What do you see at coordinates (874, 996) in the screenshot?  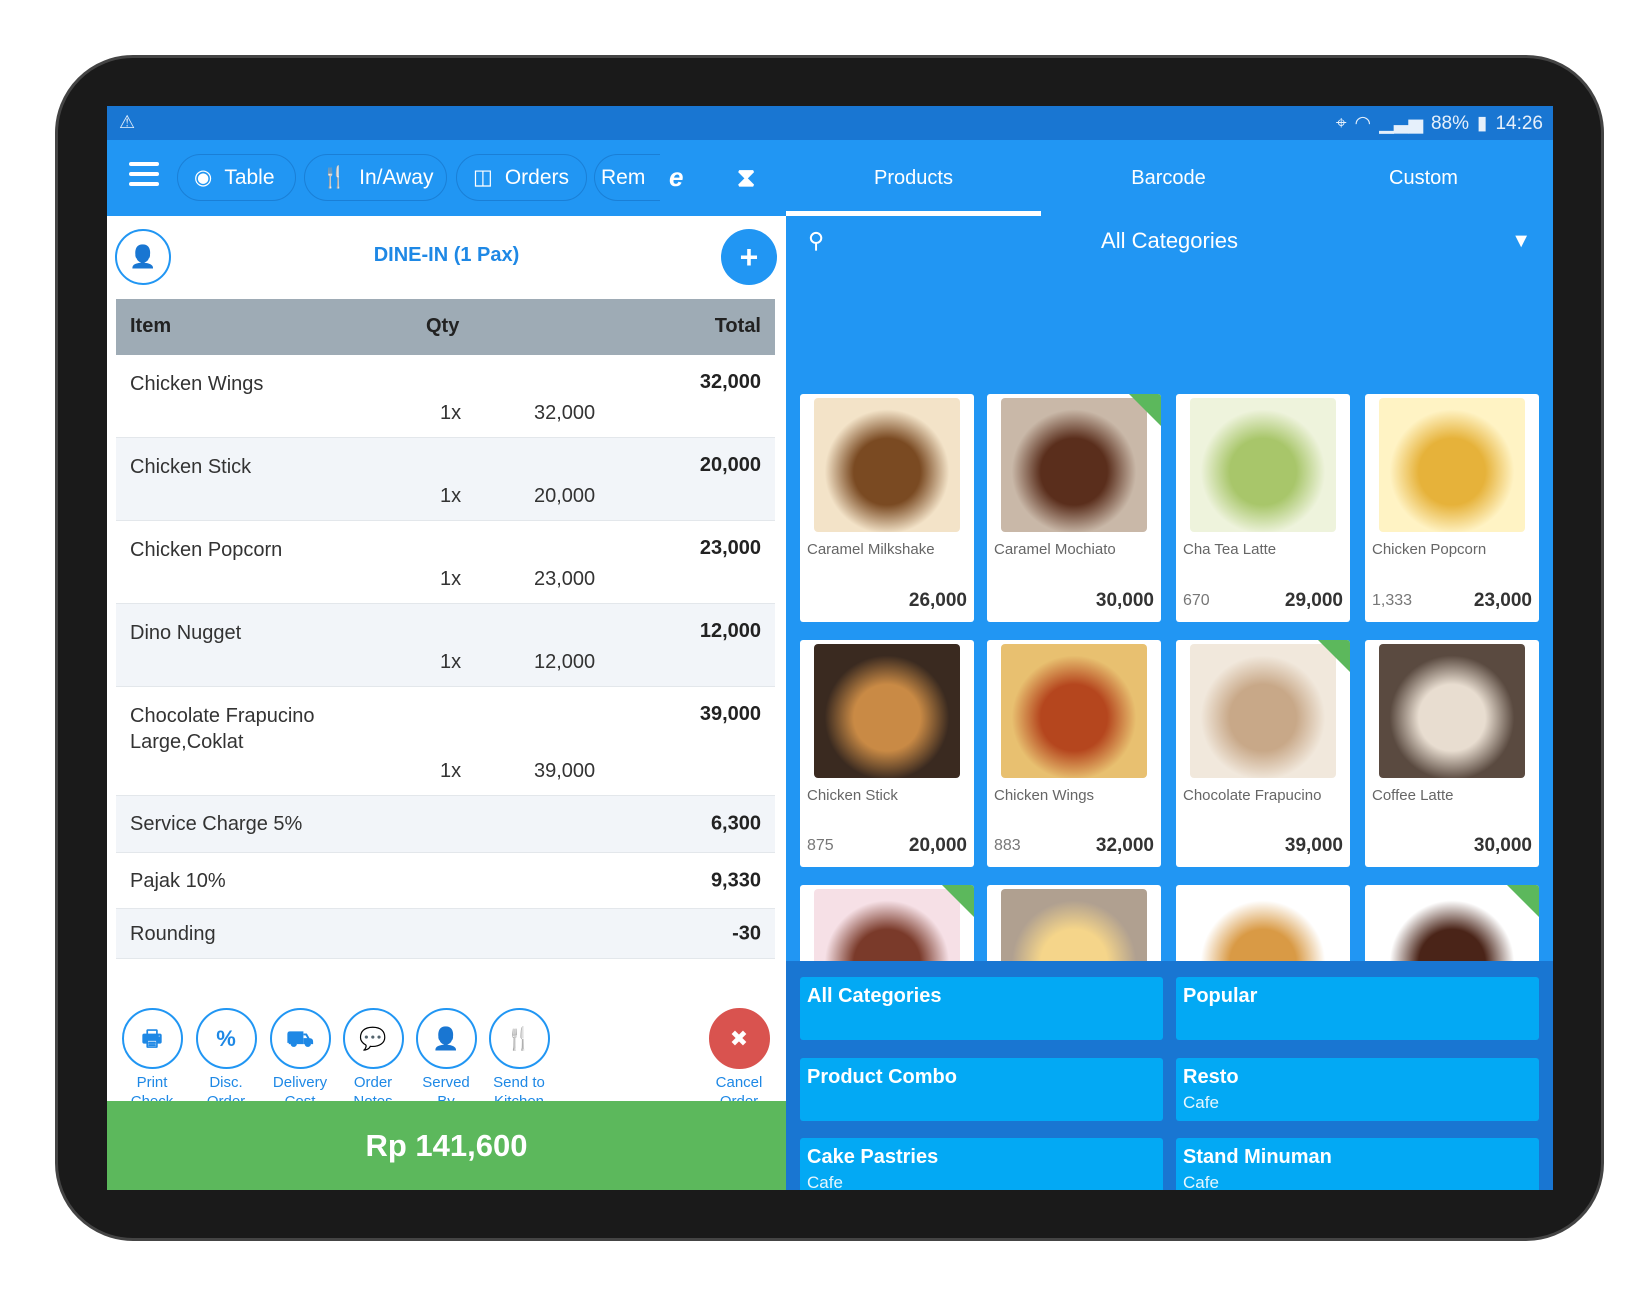 I see `category-title: All Categories` at bounding box center [874, 996].